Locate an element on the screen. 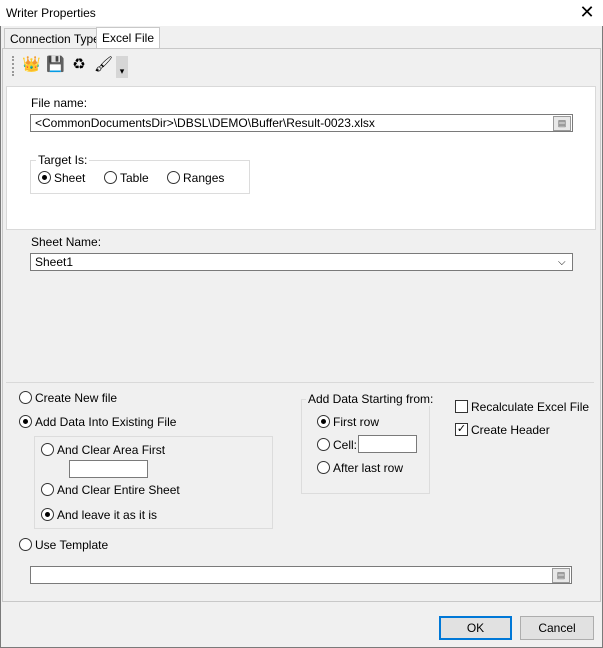 The image size is (603, 648). sheet-name-select: Sheet1 is located at coordinates (301, 262).